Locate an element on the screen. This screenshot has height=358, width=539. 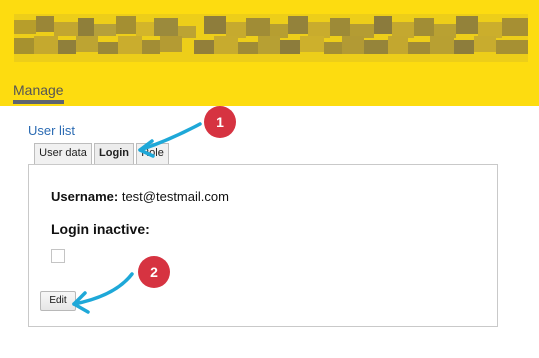
step-badge-2: 2 is located at coordinates (154, 272).